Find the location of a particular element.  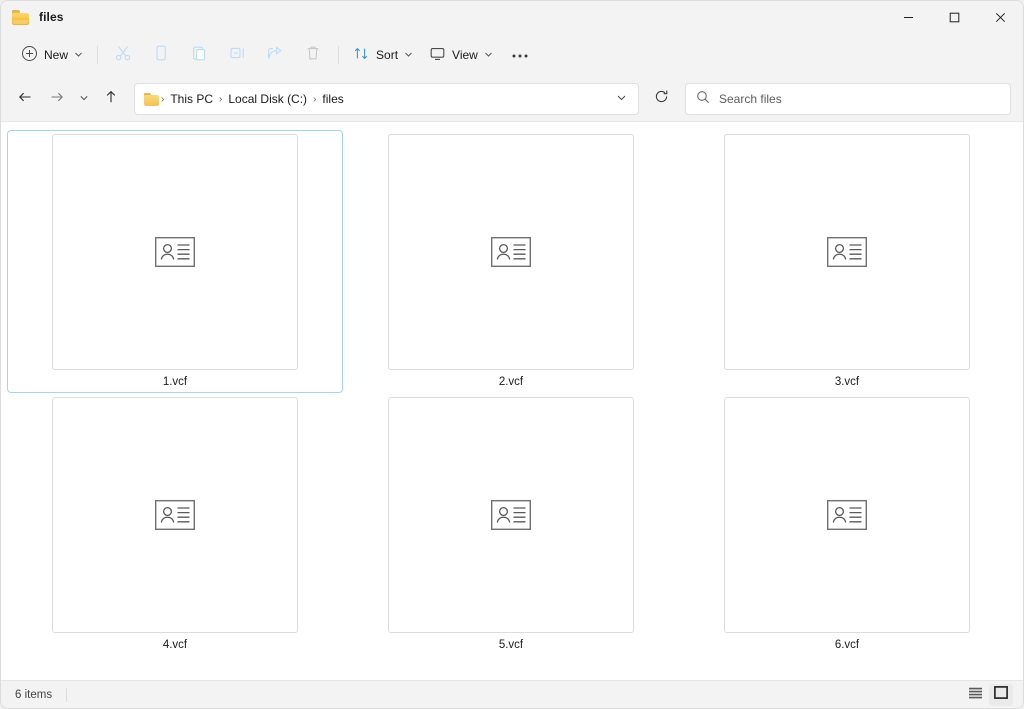

details-view-button is located at coordinates (975, 695).